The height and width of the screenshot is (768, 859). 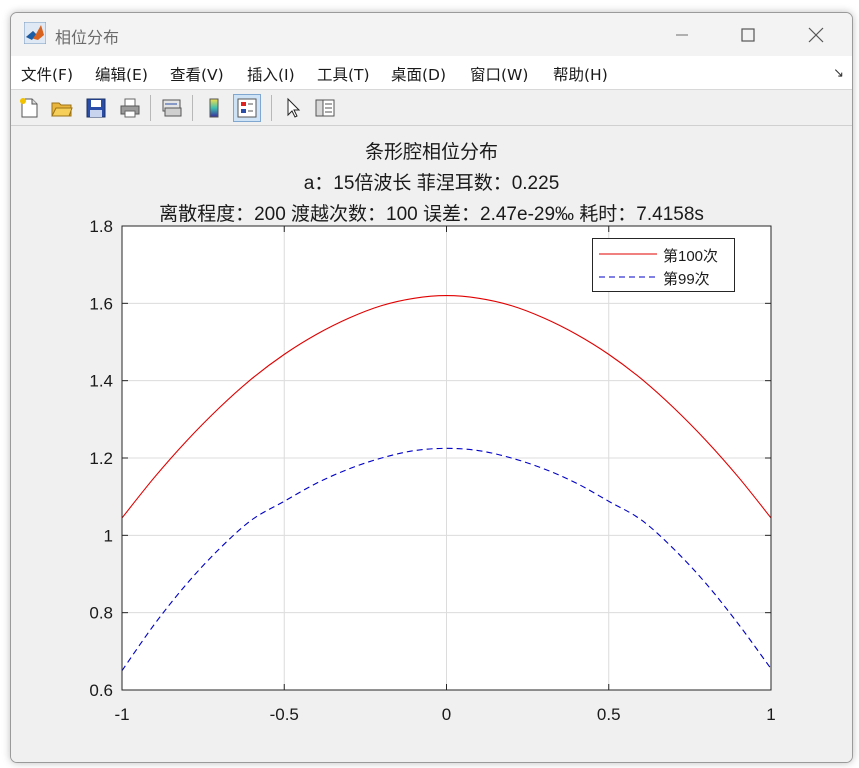 I want to click on legend-label: 第100次, so click(x=691, y=256).